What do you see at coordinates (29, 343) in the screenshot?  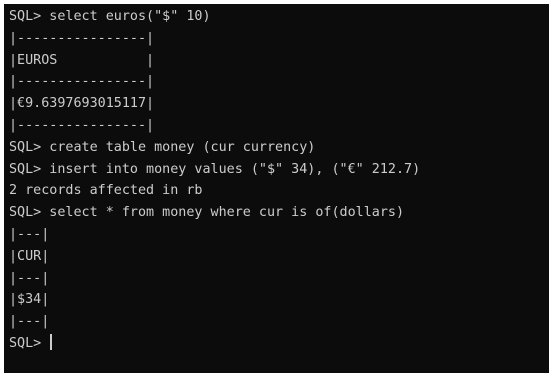 I see `prompt-text: SQL>` at bounding box center [29, 343].